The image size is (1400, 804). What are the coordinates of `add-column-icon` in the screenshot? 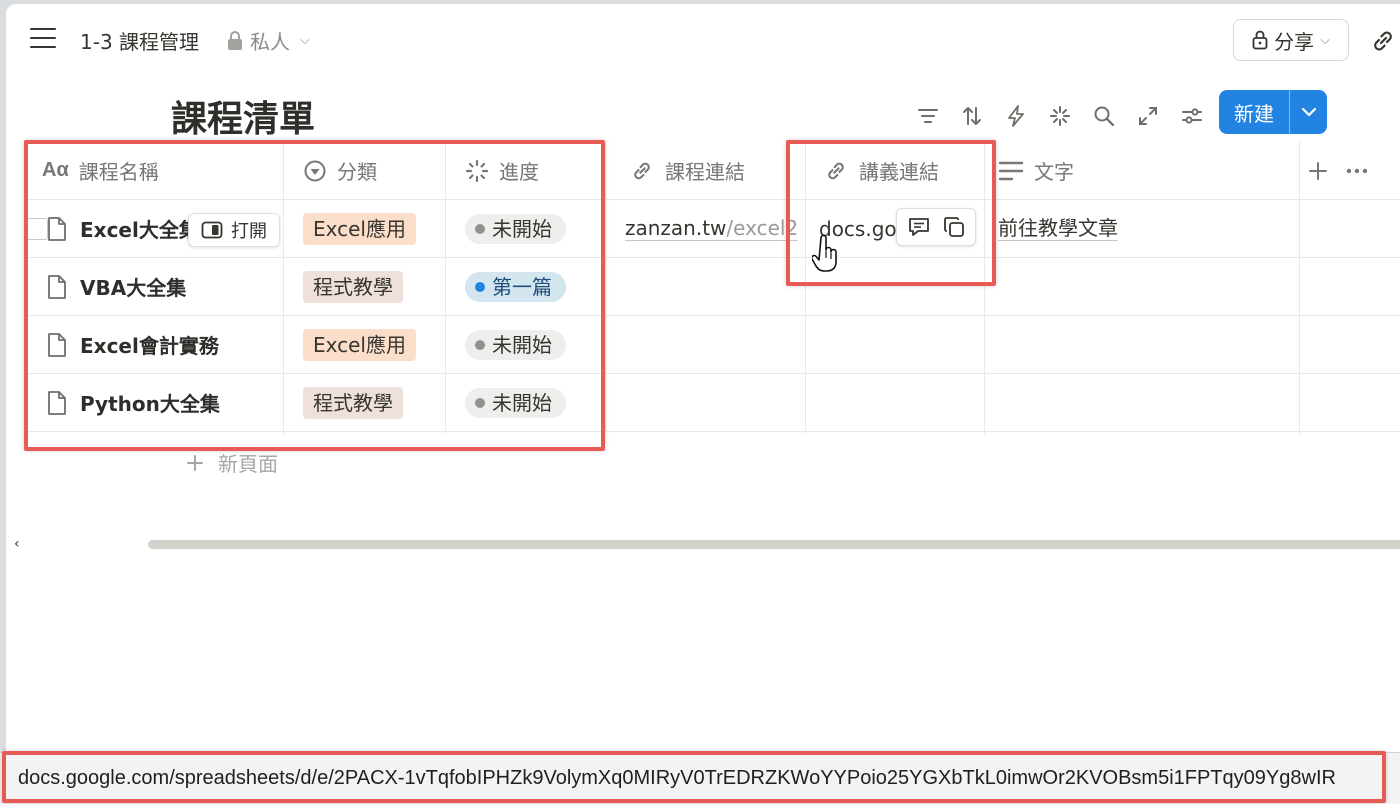 It's located at (1318, 171).